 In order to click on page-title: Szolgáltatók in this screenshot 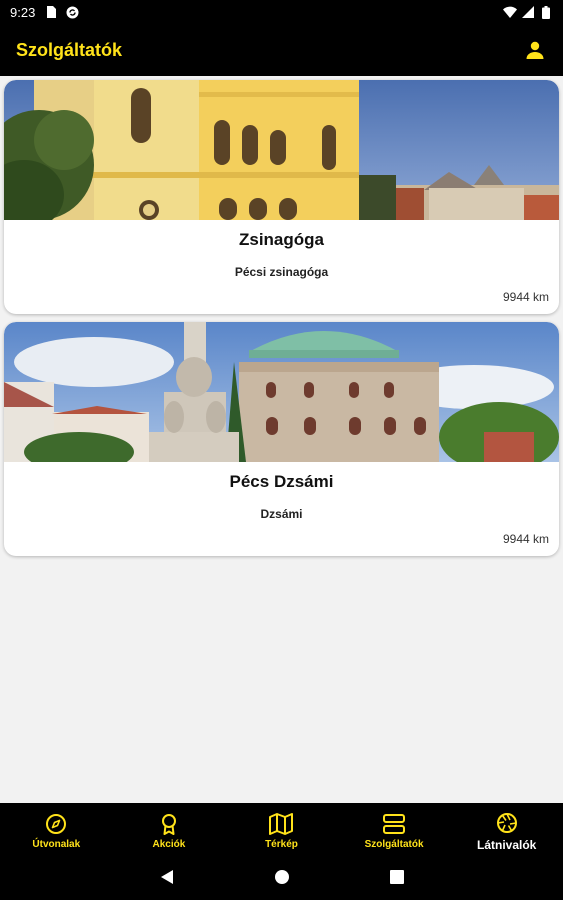, I will do `click(69, 49)`.